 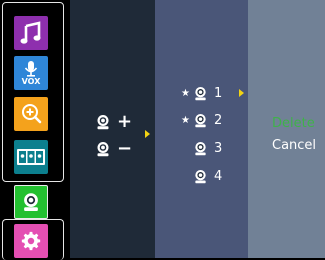 I want to click on sidebar-item-vox: VOX, so click(x=31, y=73).